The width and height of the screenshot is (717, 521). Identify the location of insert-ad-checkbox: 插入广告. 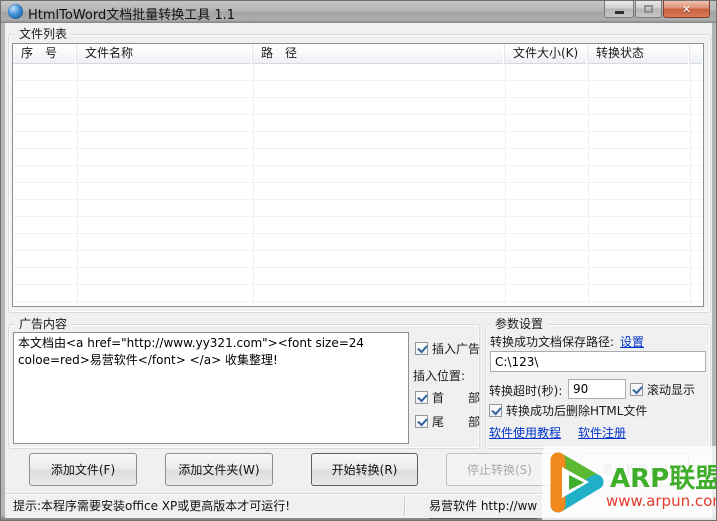
(447, 348).